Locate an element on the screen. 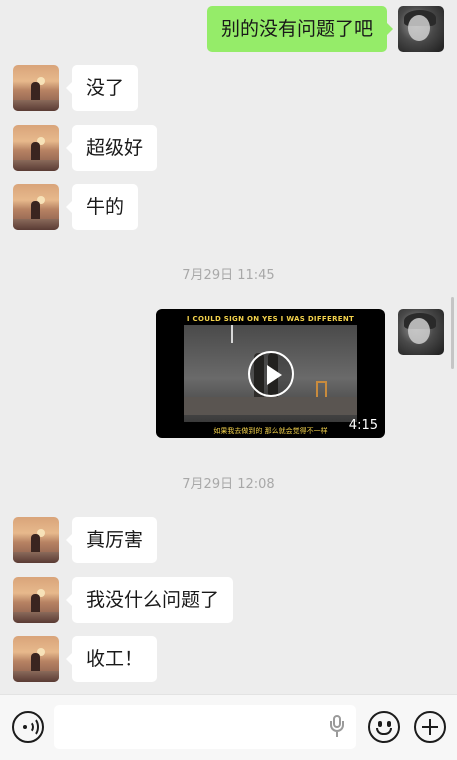  message-bubble-received: 超级好 is located at coordinates (111, 148).